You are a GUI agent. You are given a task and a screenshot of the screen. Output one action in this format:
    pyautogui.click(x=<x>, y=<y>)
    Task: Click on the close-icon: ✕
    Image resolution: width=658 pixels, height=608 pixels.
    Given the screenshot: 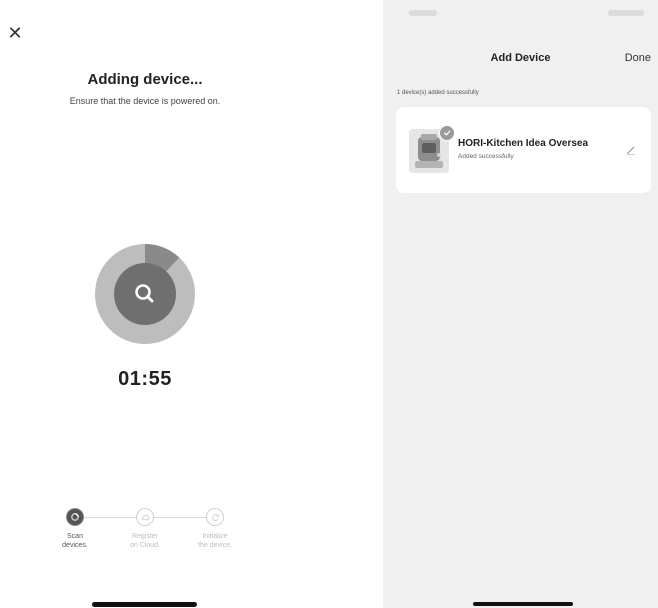 What is the action you would take?
    pyautogui.click(x=15, y=33)
    